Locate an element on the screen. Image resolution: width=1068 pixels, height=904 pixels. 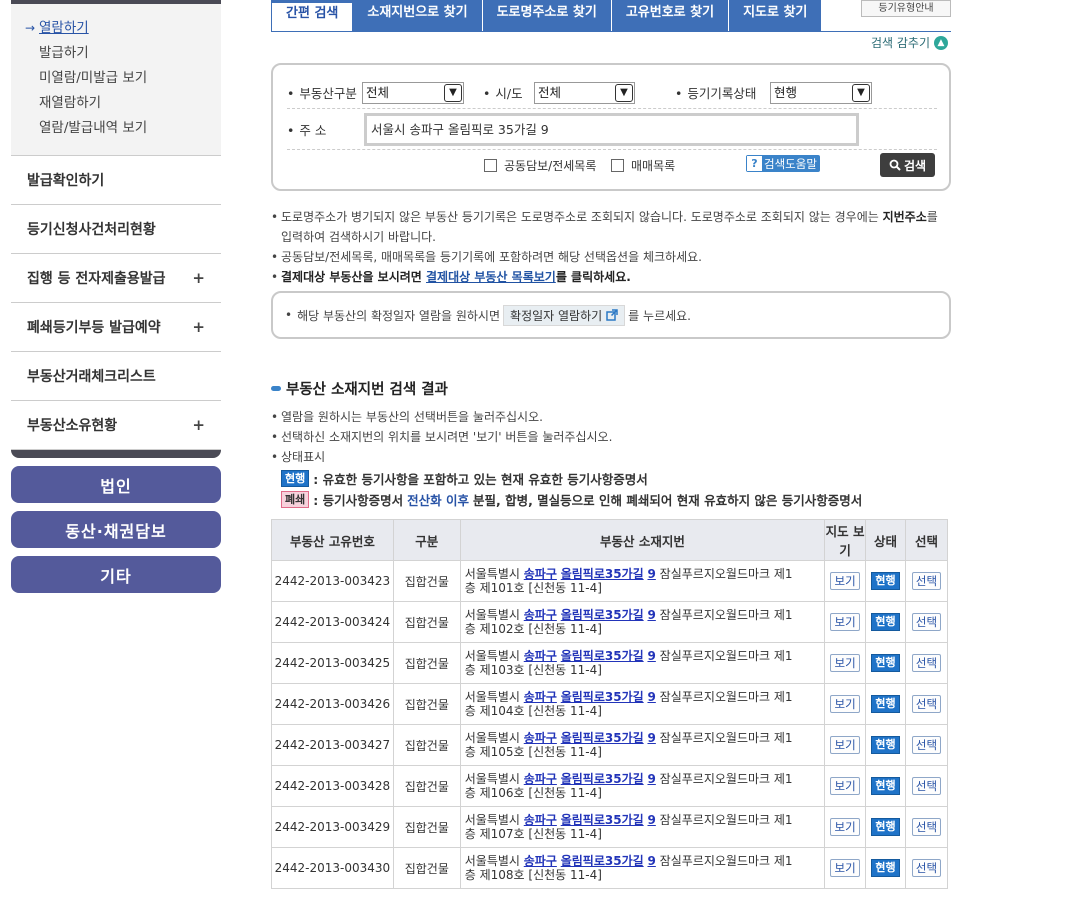
tab-road-address: 도로명주소로 찾기 is located at coordinates (547, 16).